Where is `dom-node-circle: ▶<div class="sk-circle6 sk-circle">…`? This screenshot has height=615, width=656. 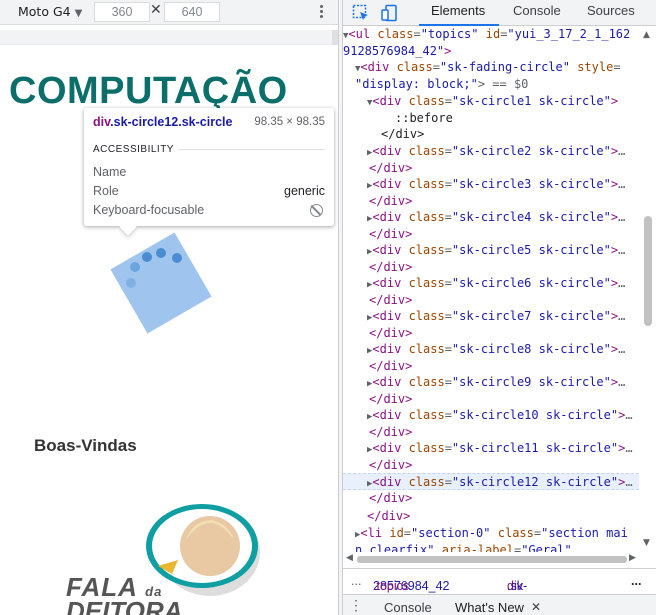
dom-node-circle: ▶<div class="sk-circle6 sk-circle">… is located at coordinates (491, 283).